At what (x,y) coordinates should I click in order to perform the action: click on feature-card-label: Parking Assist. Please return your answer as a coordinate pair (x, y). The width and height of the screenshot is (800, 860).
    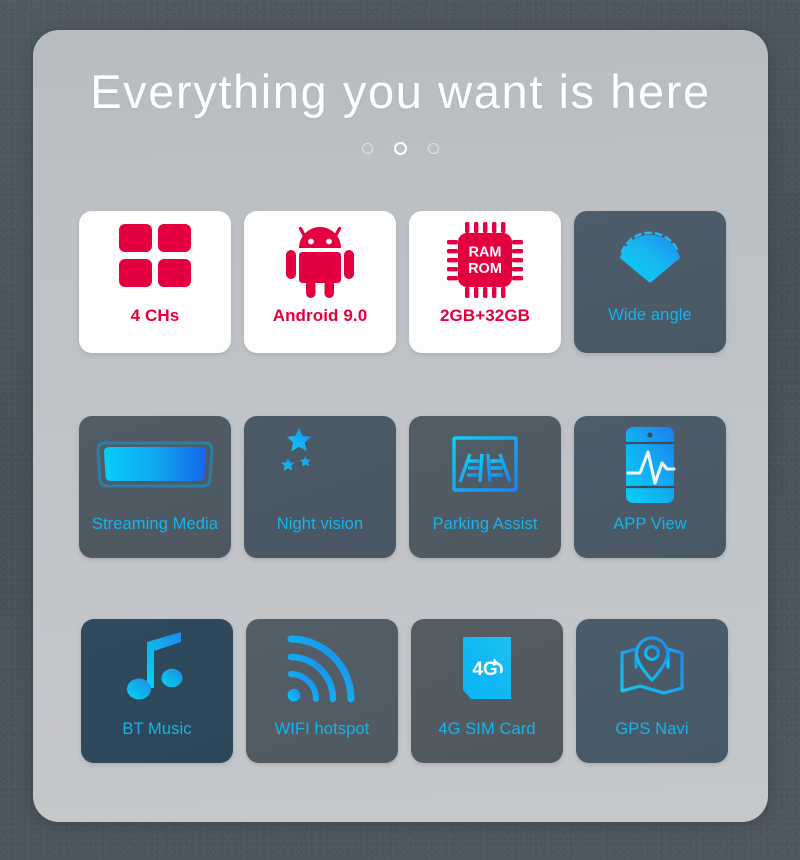
    Looking at the image, I should click on (485, 524).